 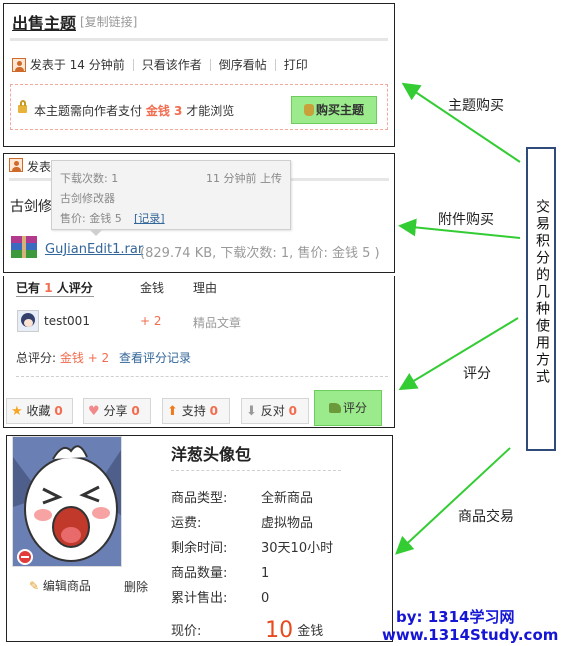 What do you see at coordinates (461, 122) in the screenshot?
I see `arrow-buy-topic` at bounding box center [461, 122].